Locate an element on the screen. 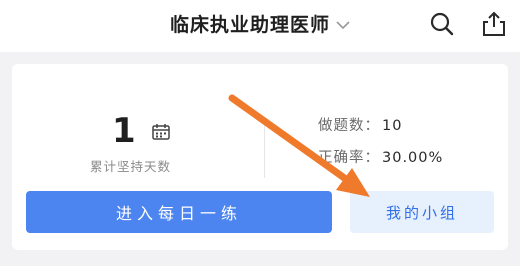 The height and width of the screenshot is (266, 520). share-icon is located at coordinates (494, 24).